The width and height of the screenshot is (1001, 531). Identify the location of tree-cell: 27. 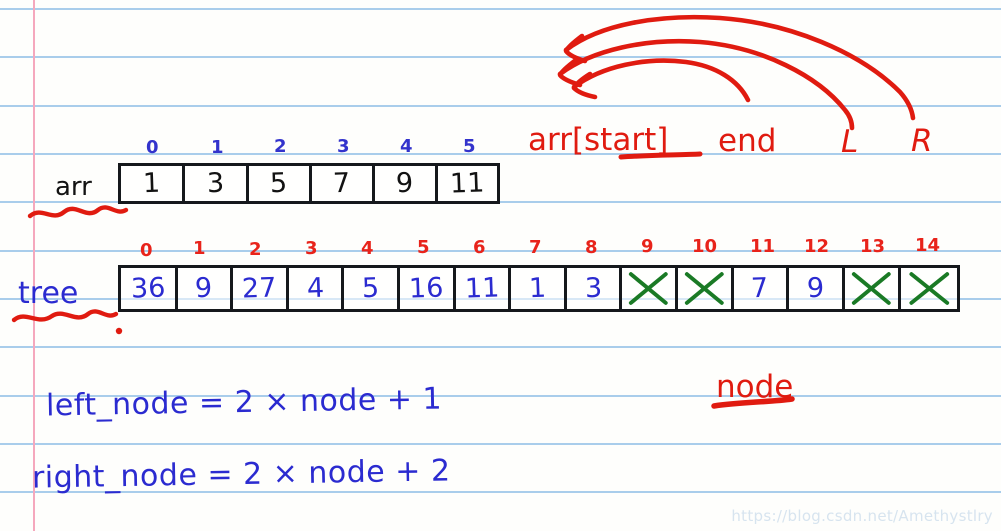
(261, 288).